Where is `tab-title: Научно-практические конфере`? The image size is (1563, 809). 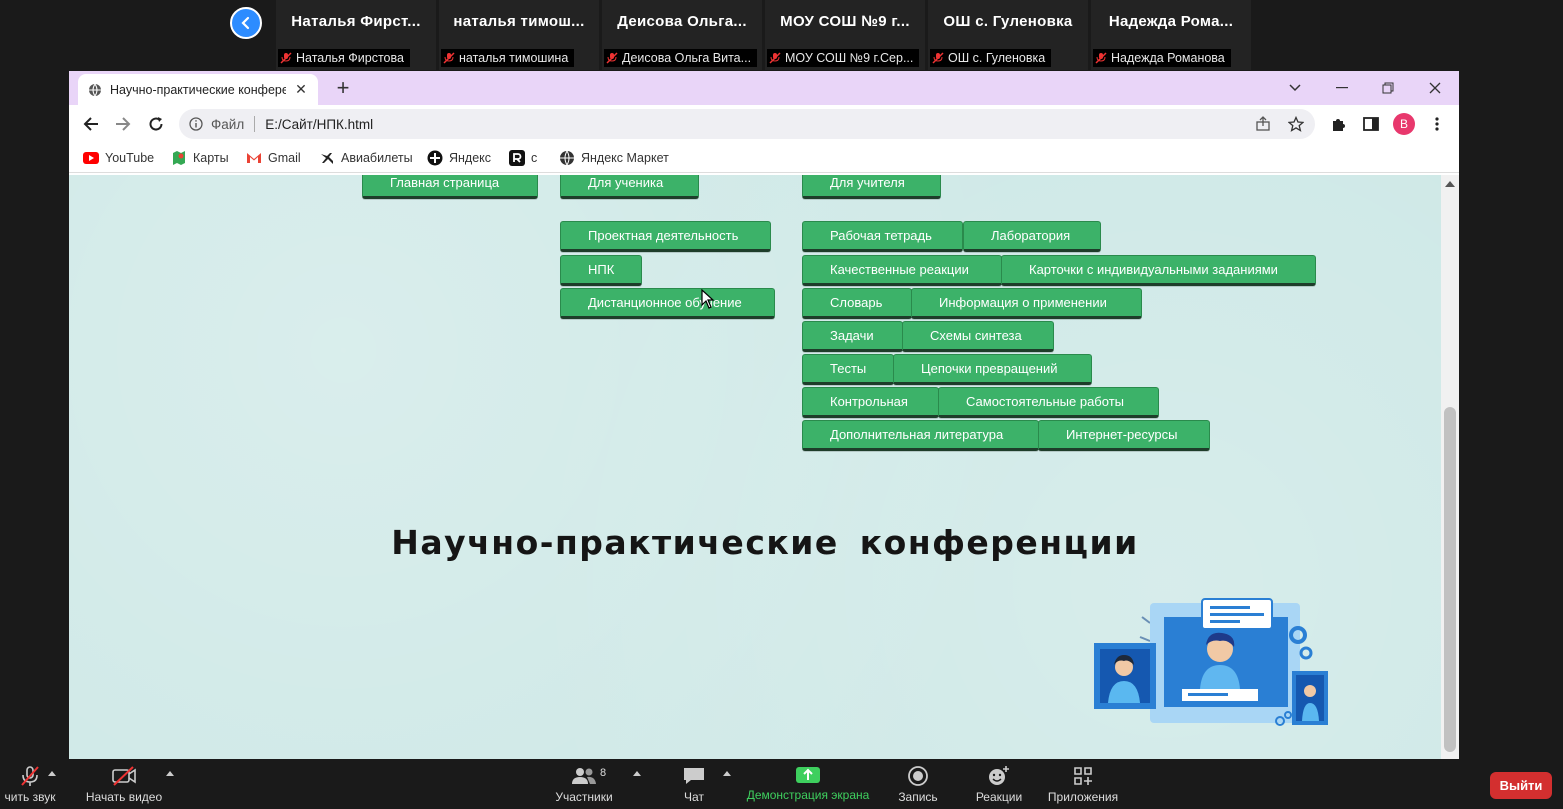 tab-title: Научно-практические конфере is located at coordinates (198, 89).